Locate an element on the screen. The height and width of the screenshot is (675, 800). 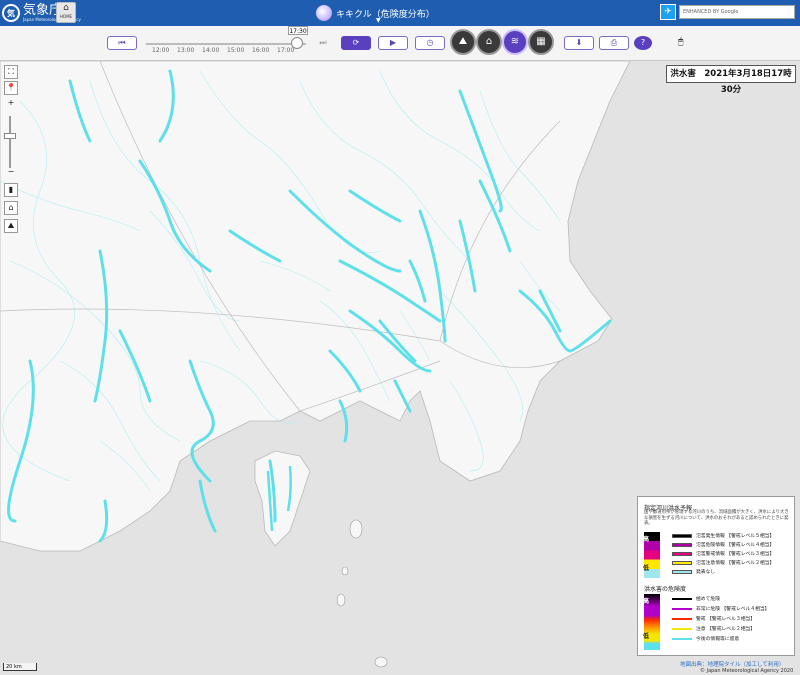
attribution-link: 地図出典：地理院タイル（加工して利用） is located at coordinates (732, 664).